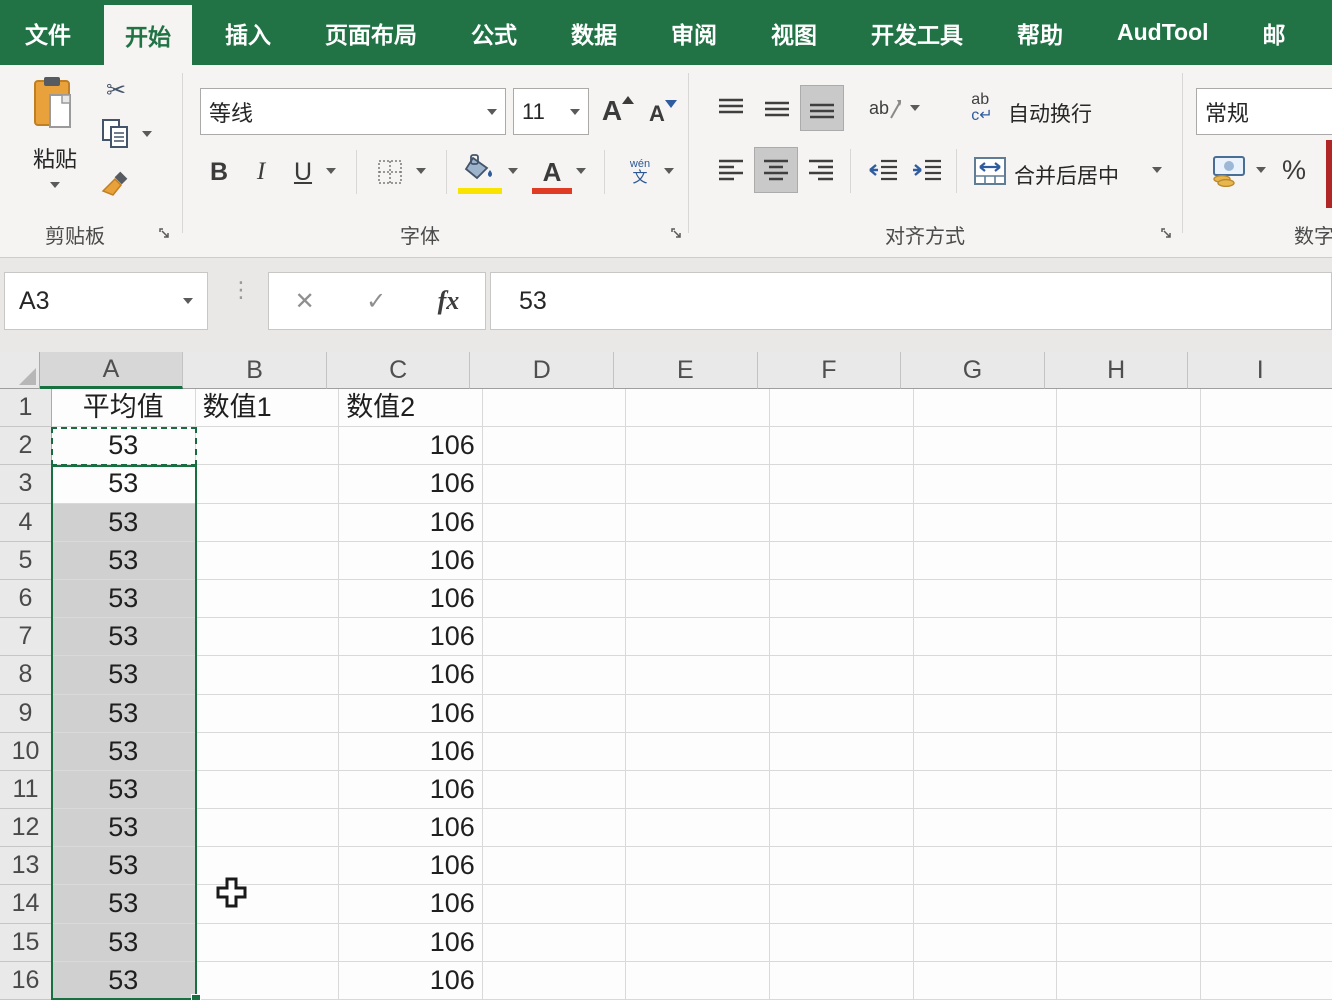 The width and height of the screenshot is (1332, 1000). I want to click on cell-E10, so click(698, 751).